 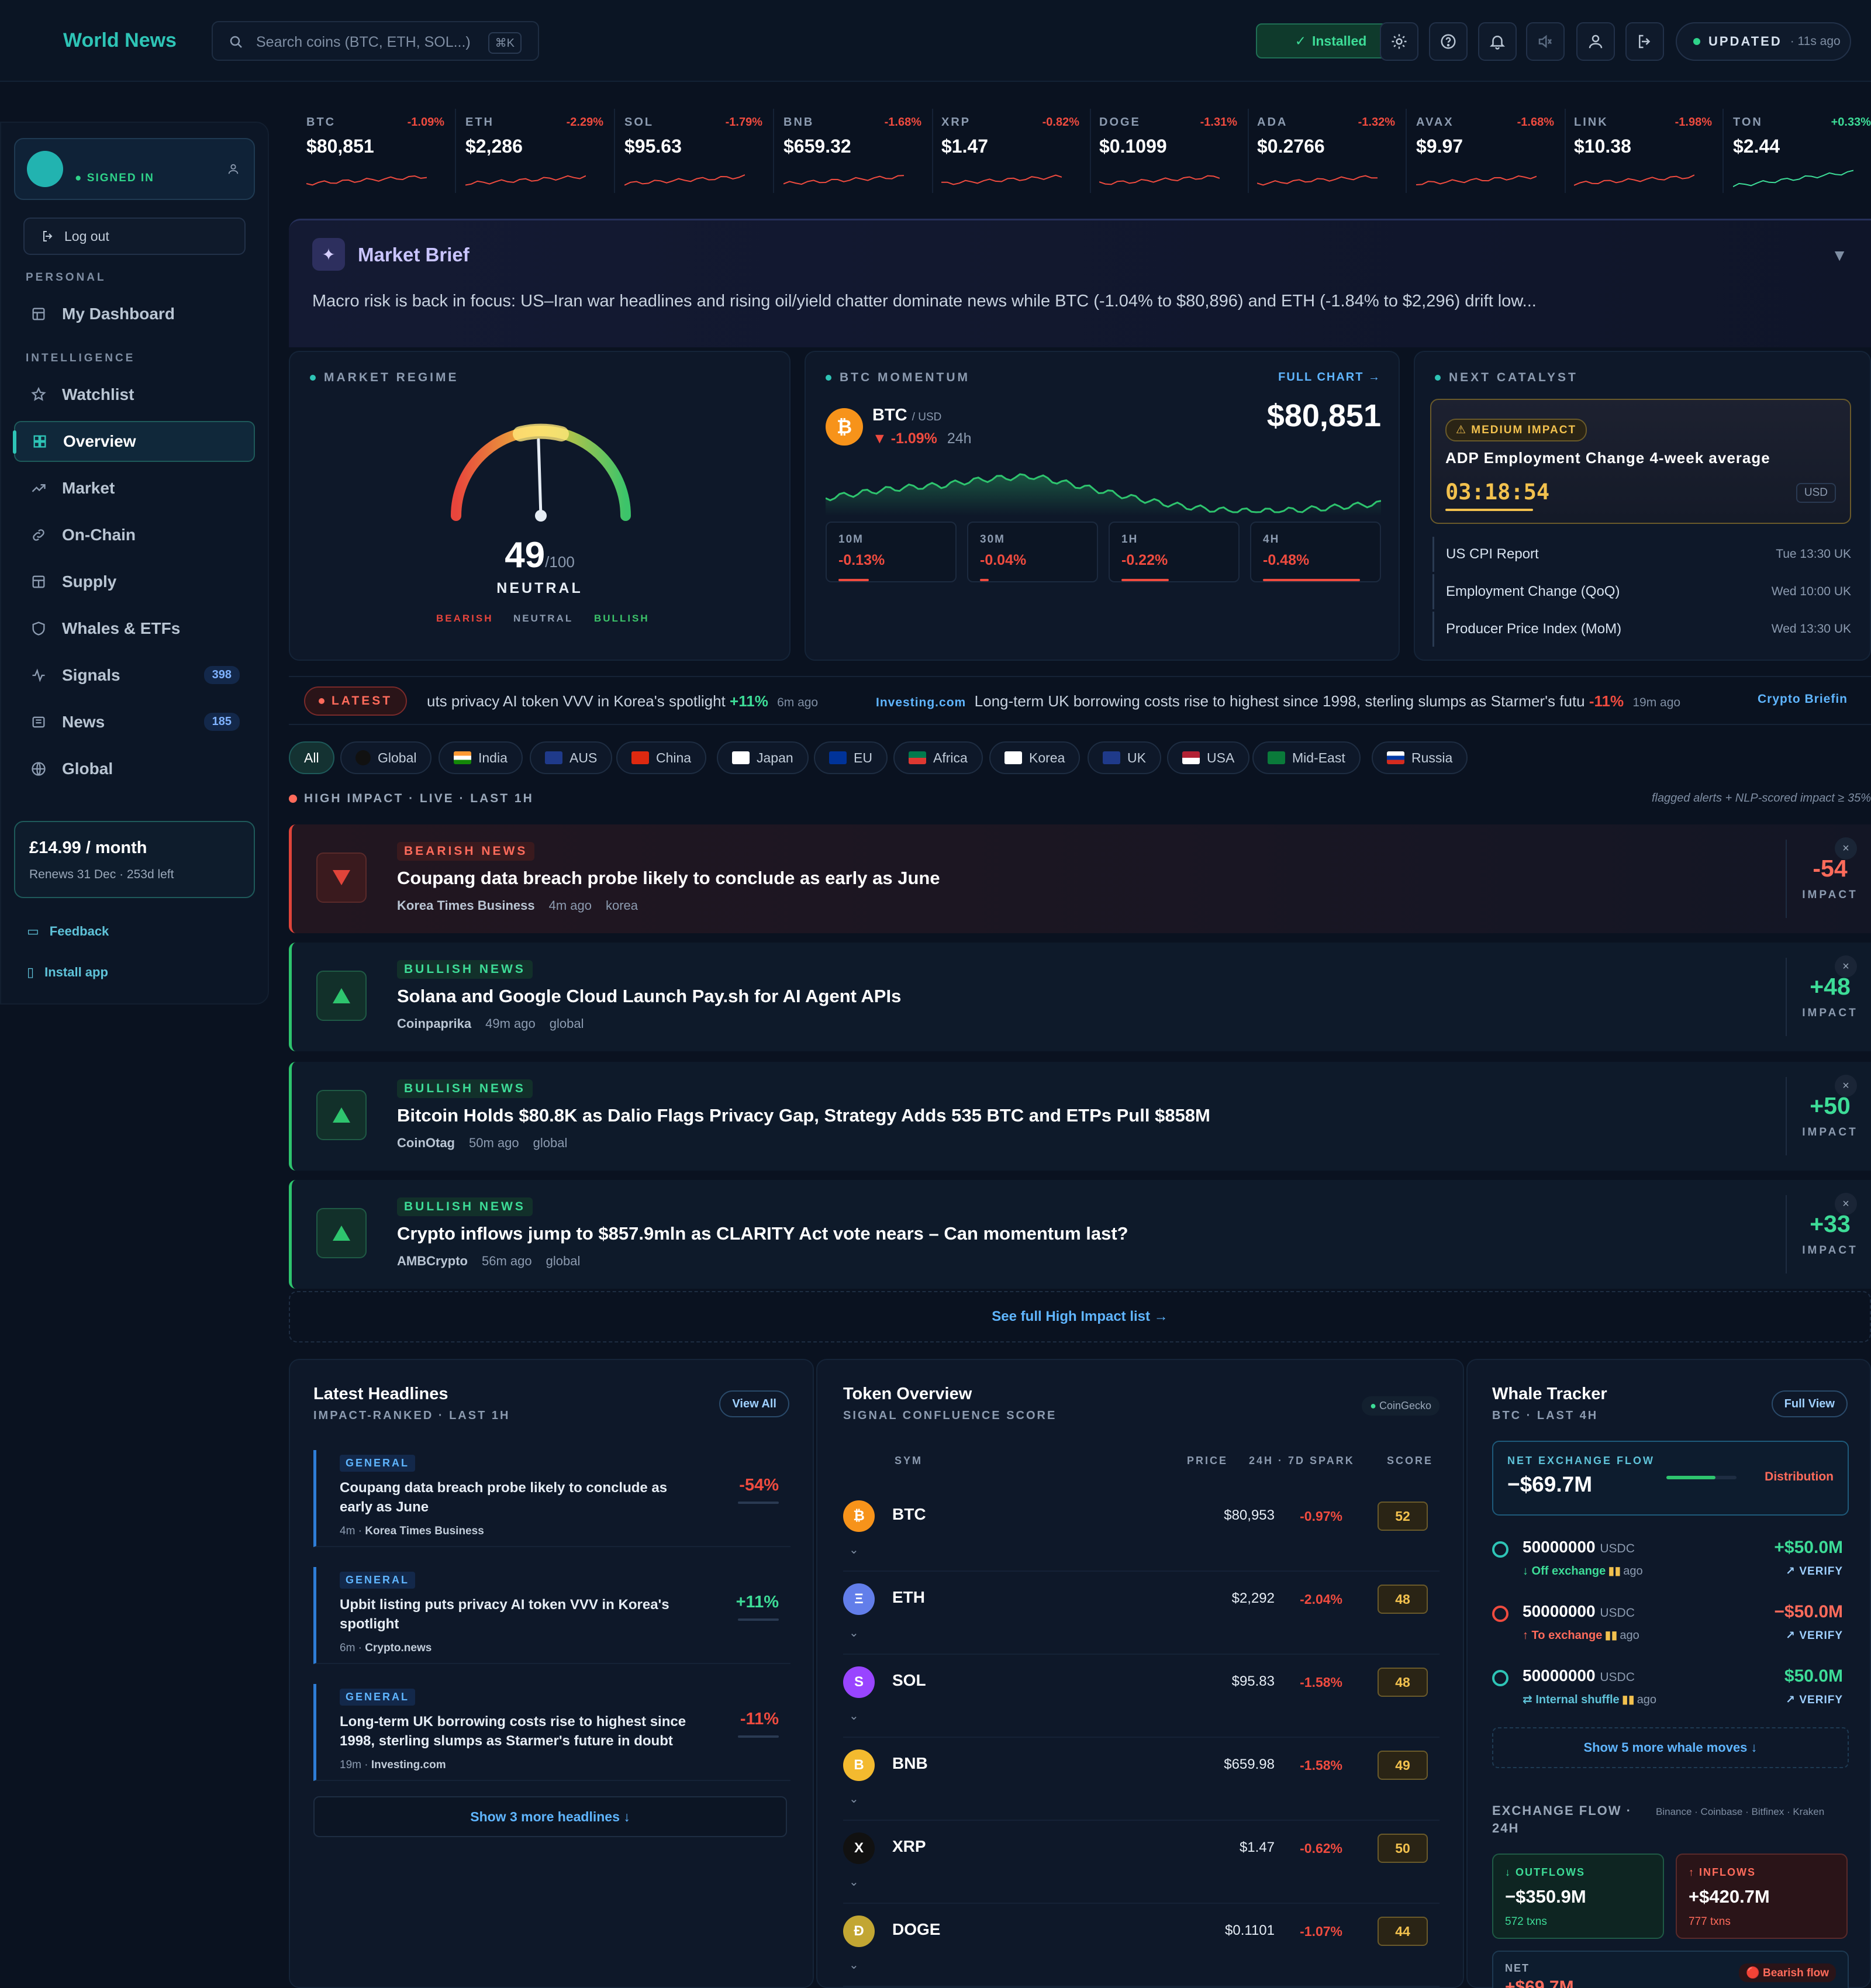 I want to click on full-chart-link: FULL CHART →, so click(x=1330, y=377).